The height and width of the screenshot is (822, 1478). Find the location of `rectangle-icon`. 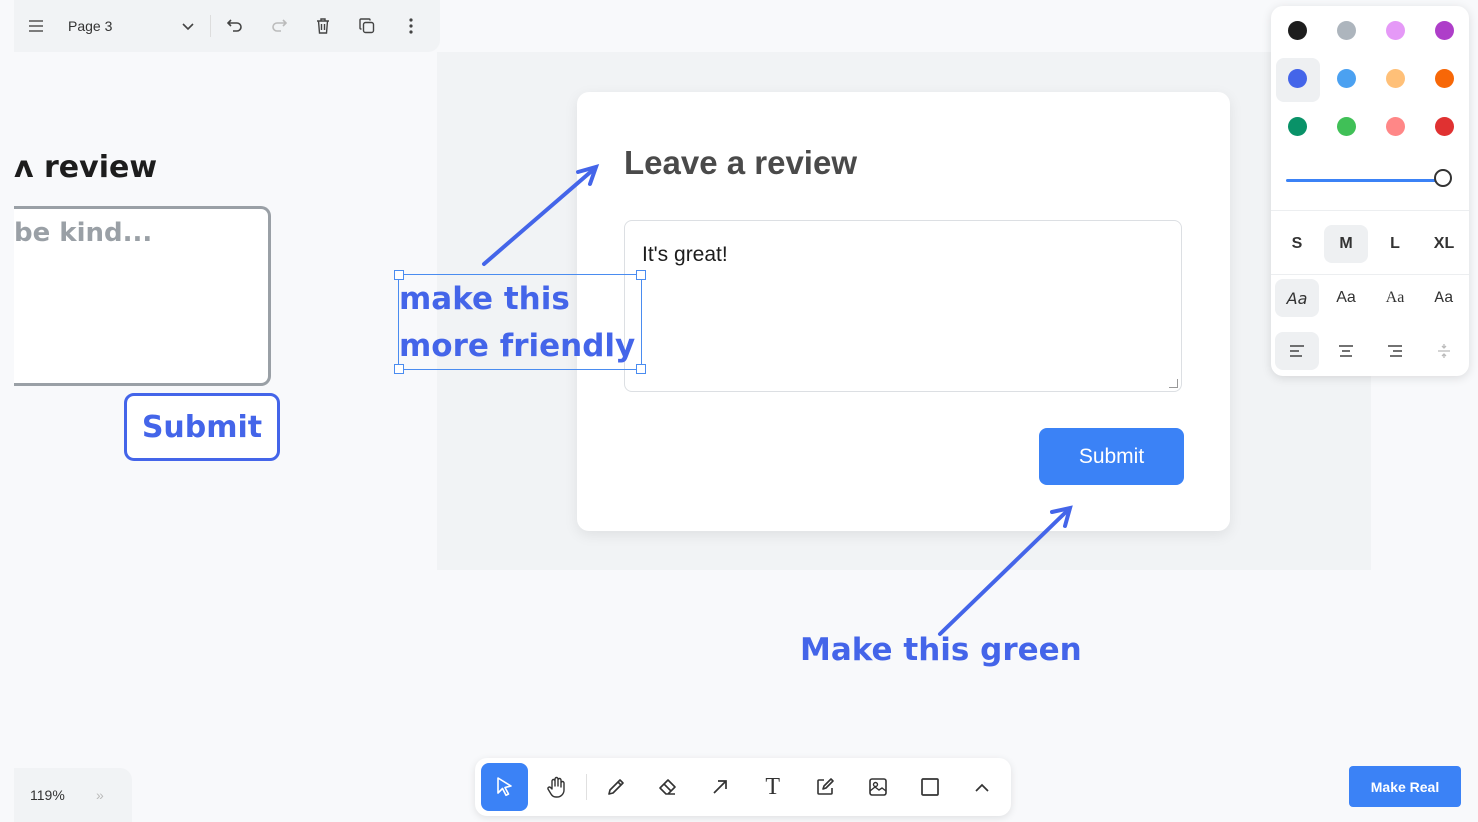

rectangle-icon is located at coordinates (929, 787).